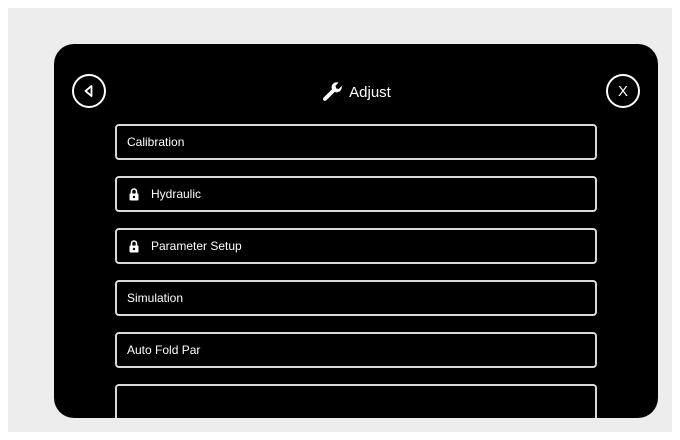 The image size is (680, 440). Describe the element at coordinates (356, 194) in the screenshot. I see `menu-item-hydraulic: Hydraulic` at that location.